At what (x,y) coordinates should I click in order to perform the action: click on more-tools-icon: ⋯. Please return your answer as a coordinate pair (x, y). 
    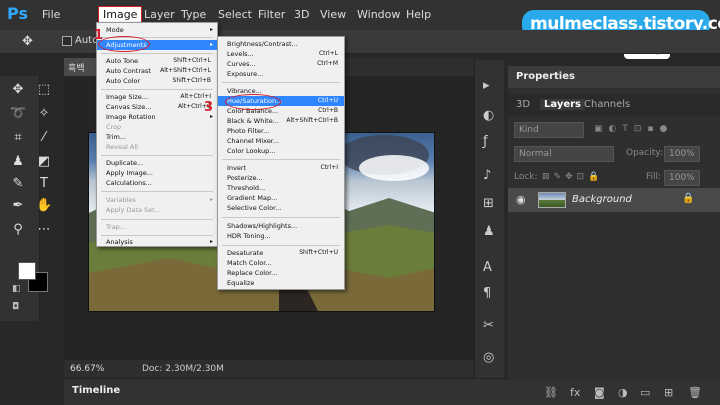
    Looking at the image, I should click on (44, 229).